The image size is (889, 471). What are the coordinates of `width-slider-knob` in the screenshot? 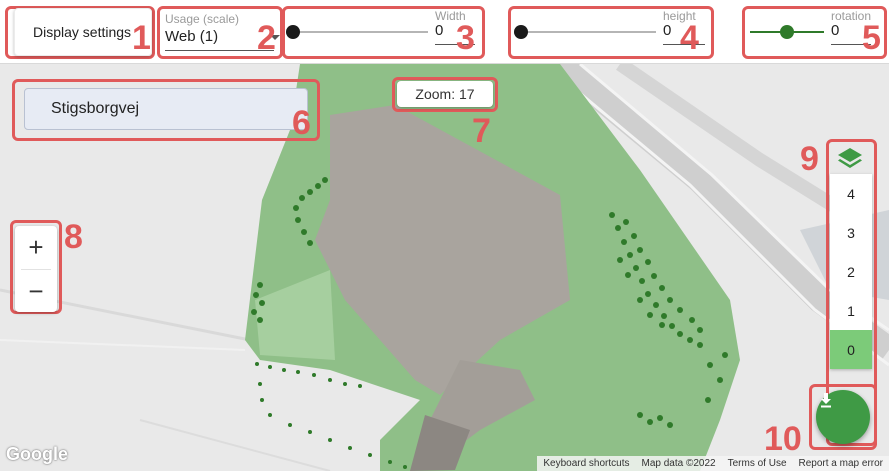 It's located at (293, 32).